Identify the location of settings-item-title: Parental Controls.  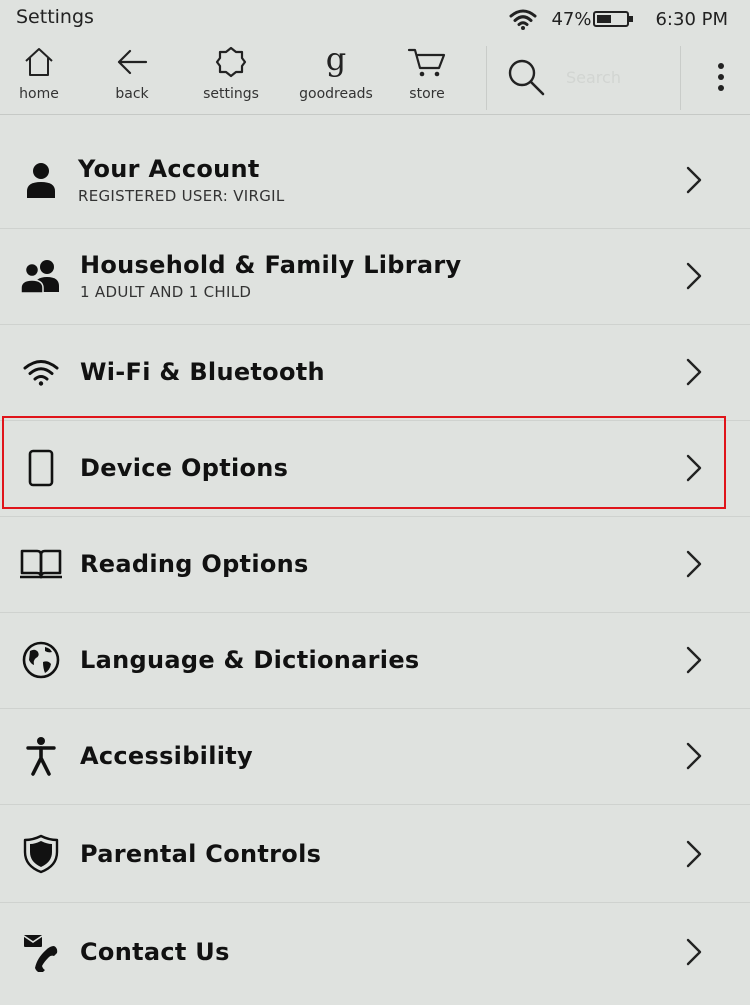
(201, 854).